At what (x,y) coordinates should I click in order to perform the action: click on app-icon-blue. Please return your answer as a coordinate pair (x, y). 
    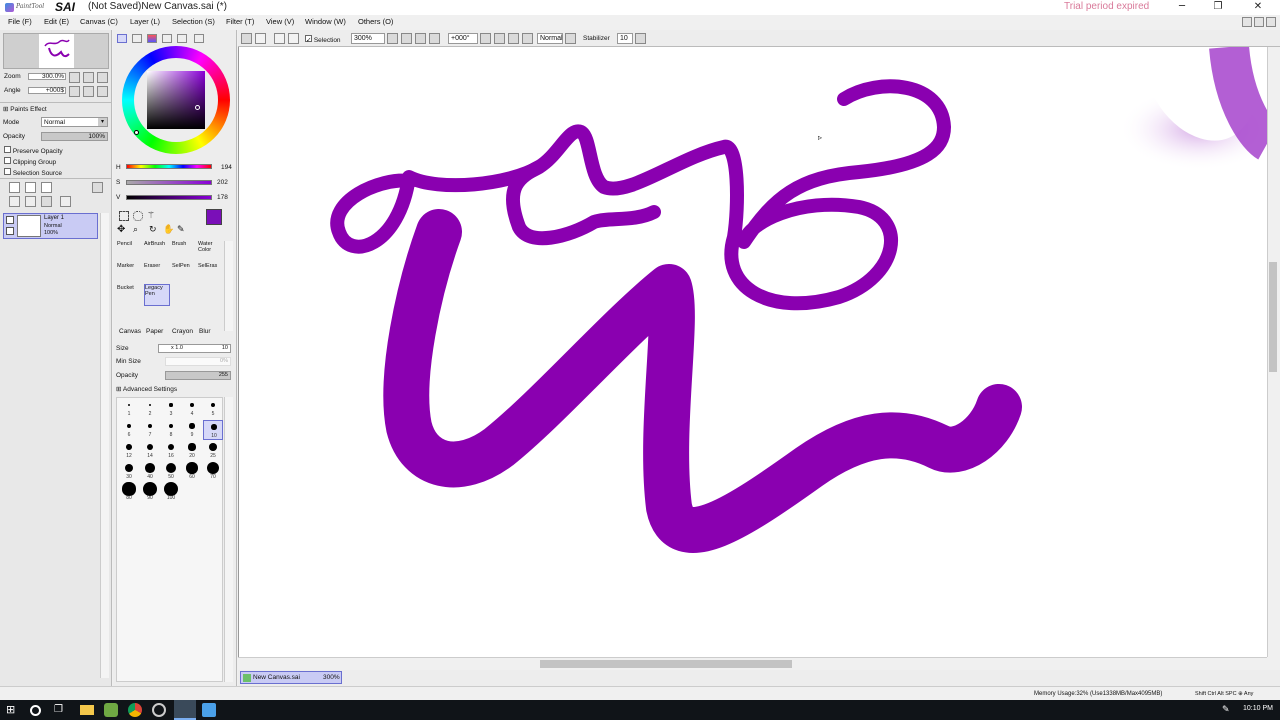
    Looking at the image, I should click on (209, 710).